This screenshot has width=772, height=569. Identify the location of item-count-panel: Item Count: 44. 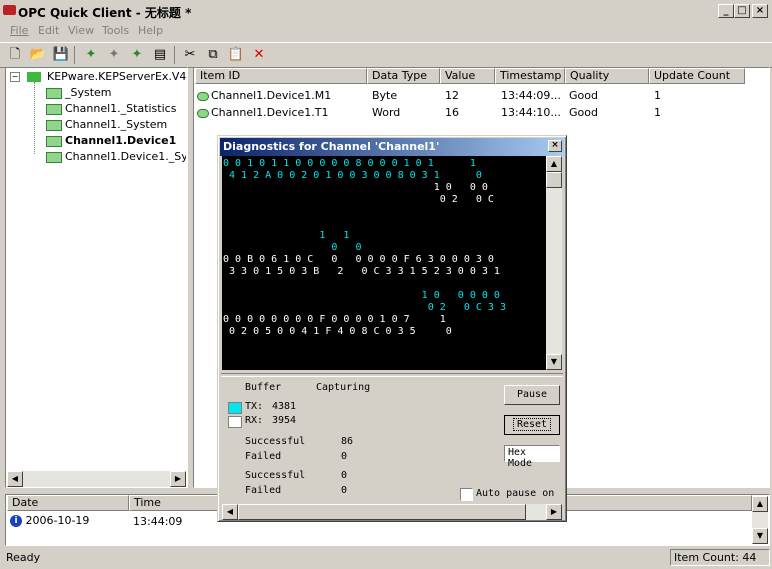
(720, 557).